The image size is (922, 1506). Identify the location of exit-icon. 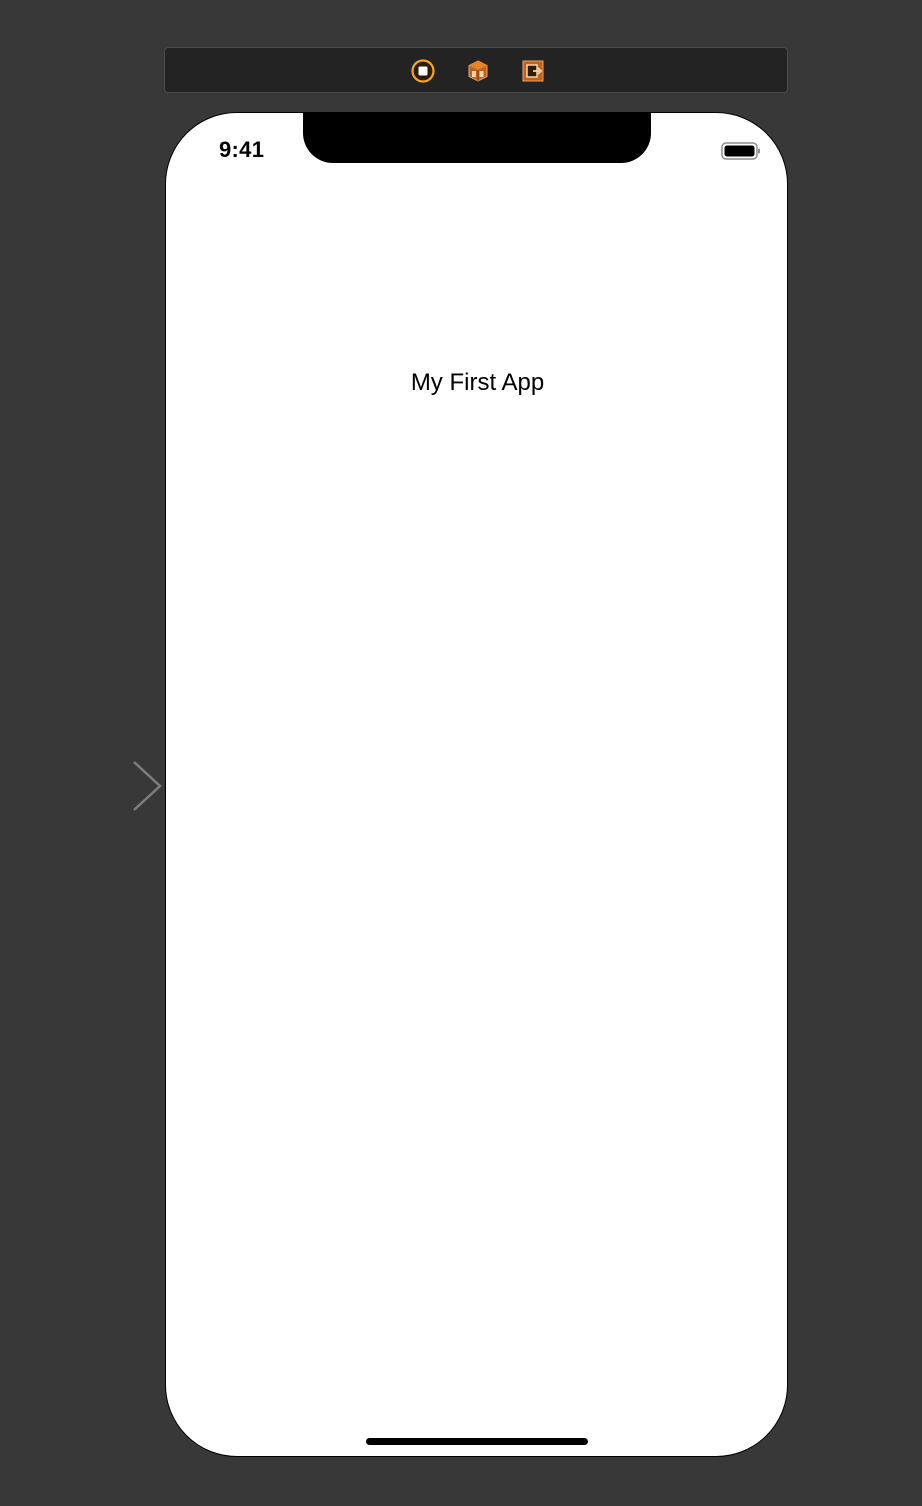
(533, 71).